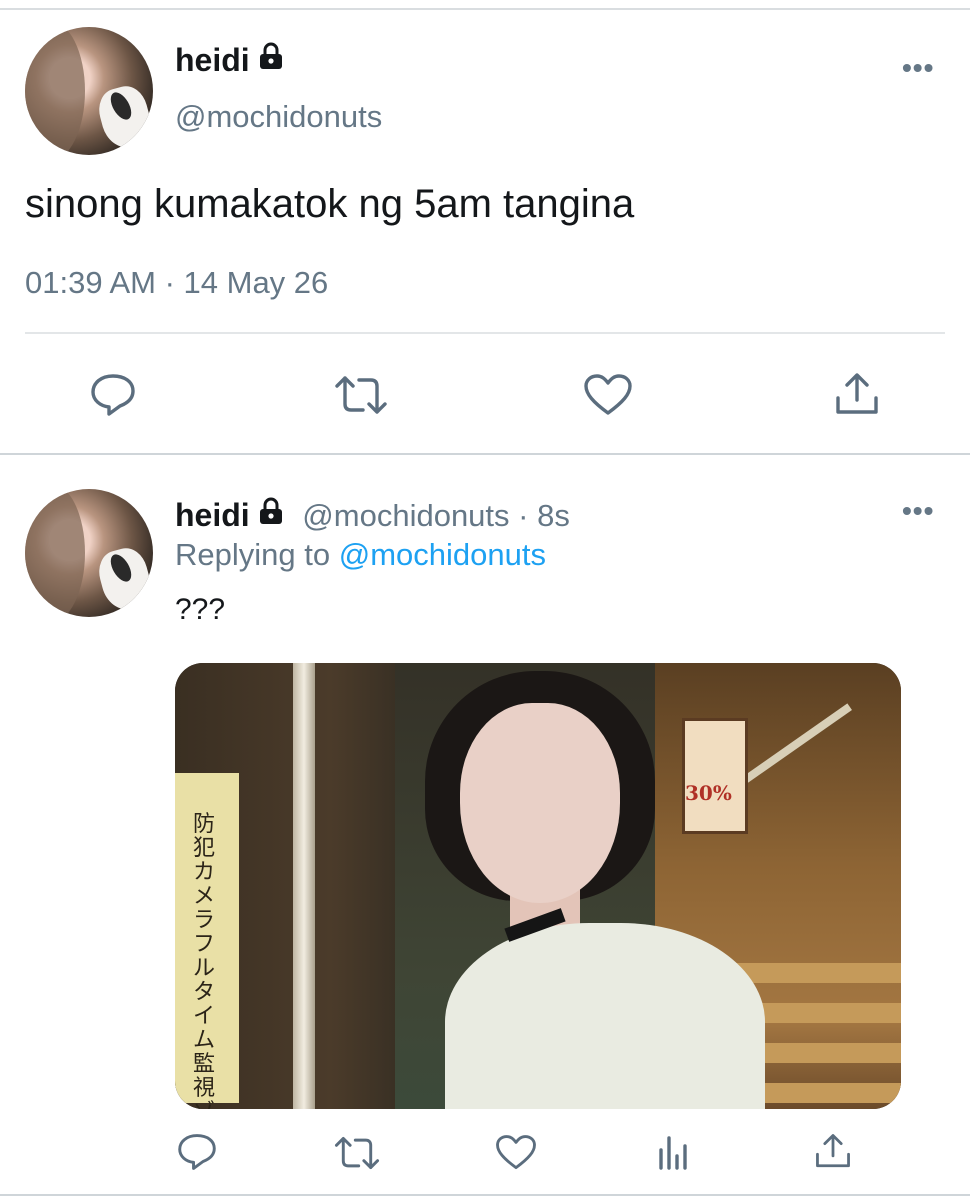 Image resolution: width=970 pixels, height=1200 pixels. Describe the element at coordinates (176, 283) in the screenshot. I see `tweet-timestamp: 01:39 AM · 14 May 26` at that location.